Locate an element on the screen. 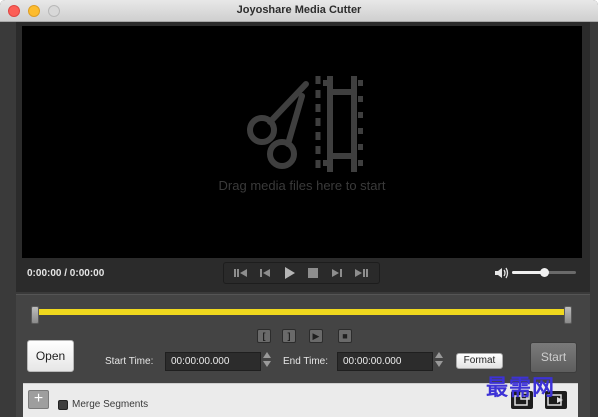 Image resolution: width=598 pixels, height=417 pixels. stop-segment-icon: ■ is located at coordinates (345, 336).